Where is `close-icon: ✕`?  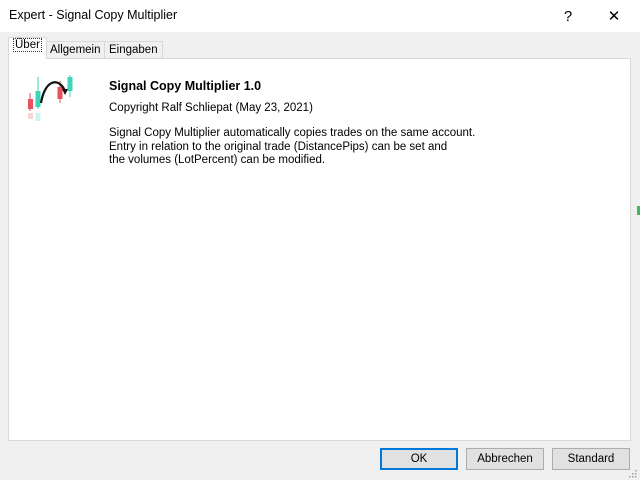 close-icon: ✕ is located at coordinates (614, 16).